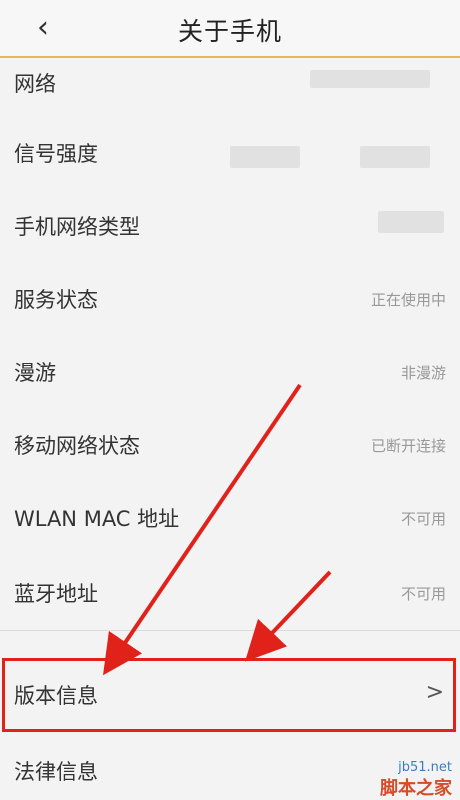  Describe the element at coordinates (416, 788) in the screenshot. I see `watermark-logo: 脚本之家` at that location.